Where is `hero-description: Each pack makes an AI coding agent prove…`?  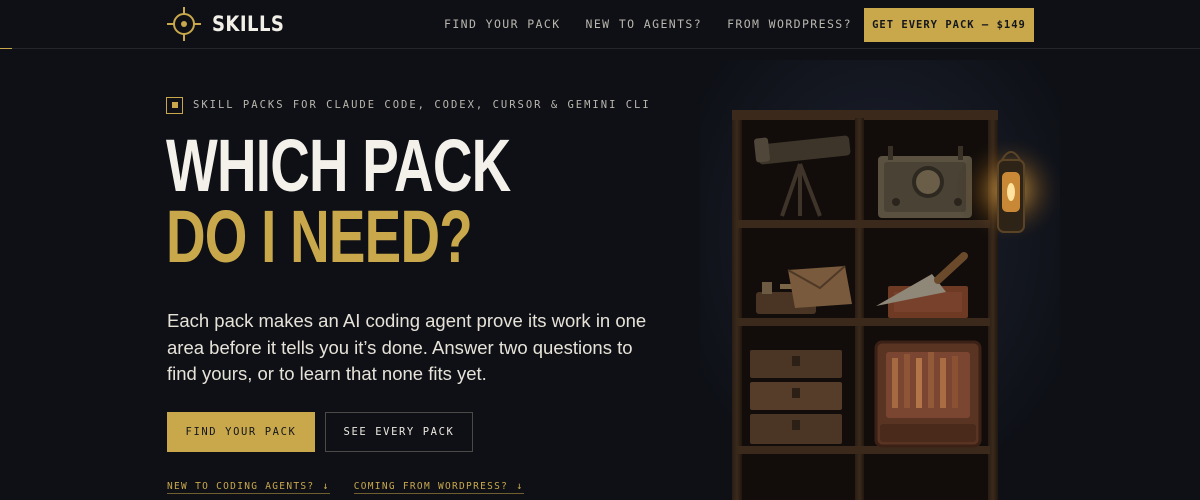
hero-description: Each pack makes an AI coding agent prove… is located at coordinates (407, 347).